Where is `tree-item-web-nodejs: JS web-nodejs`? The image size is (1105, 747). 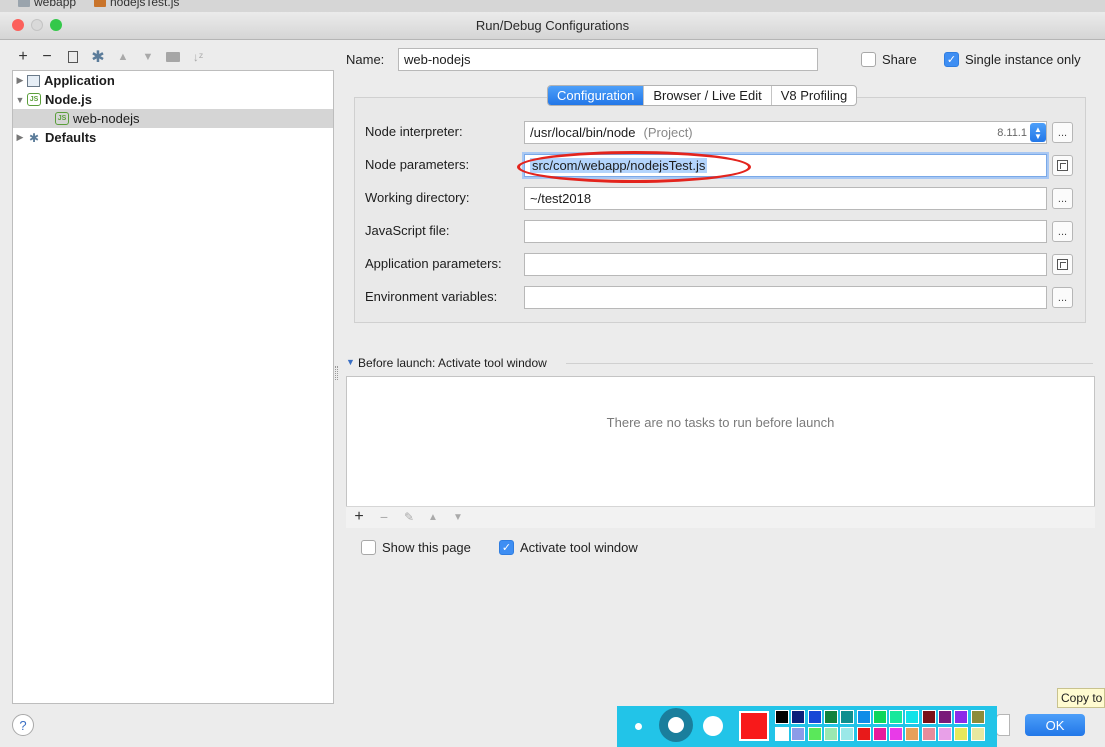 tree-item-web-nodejs: JS web-nodejs is located at coordinates (173, 118).